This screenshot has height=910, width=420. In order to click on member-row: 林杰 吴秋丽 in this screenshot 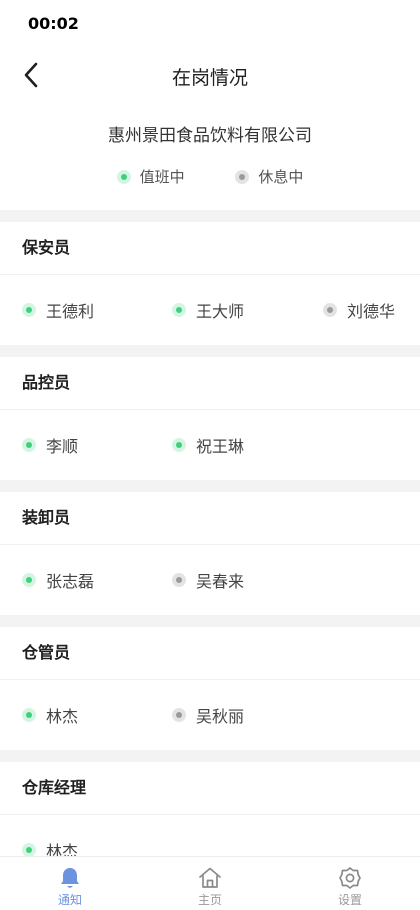, I will do `click(210, 715)`.